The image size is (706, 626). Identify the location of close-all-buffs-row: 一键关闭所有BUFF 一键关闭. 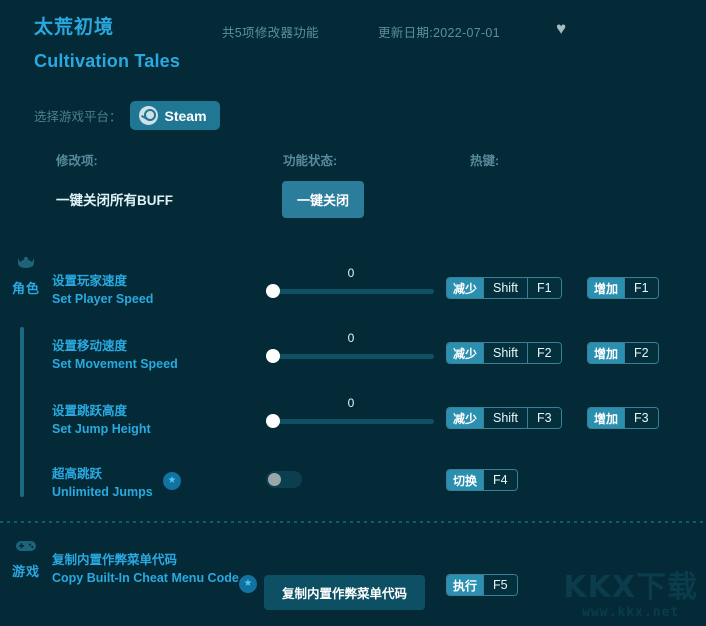
(353, 199).